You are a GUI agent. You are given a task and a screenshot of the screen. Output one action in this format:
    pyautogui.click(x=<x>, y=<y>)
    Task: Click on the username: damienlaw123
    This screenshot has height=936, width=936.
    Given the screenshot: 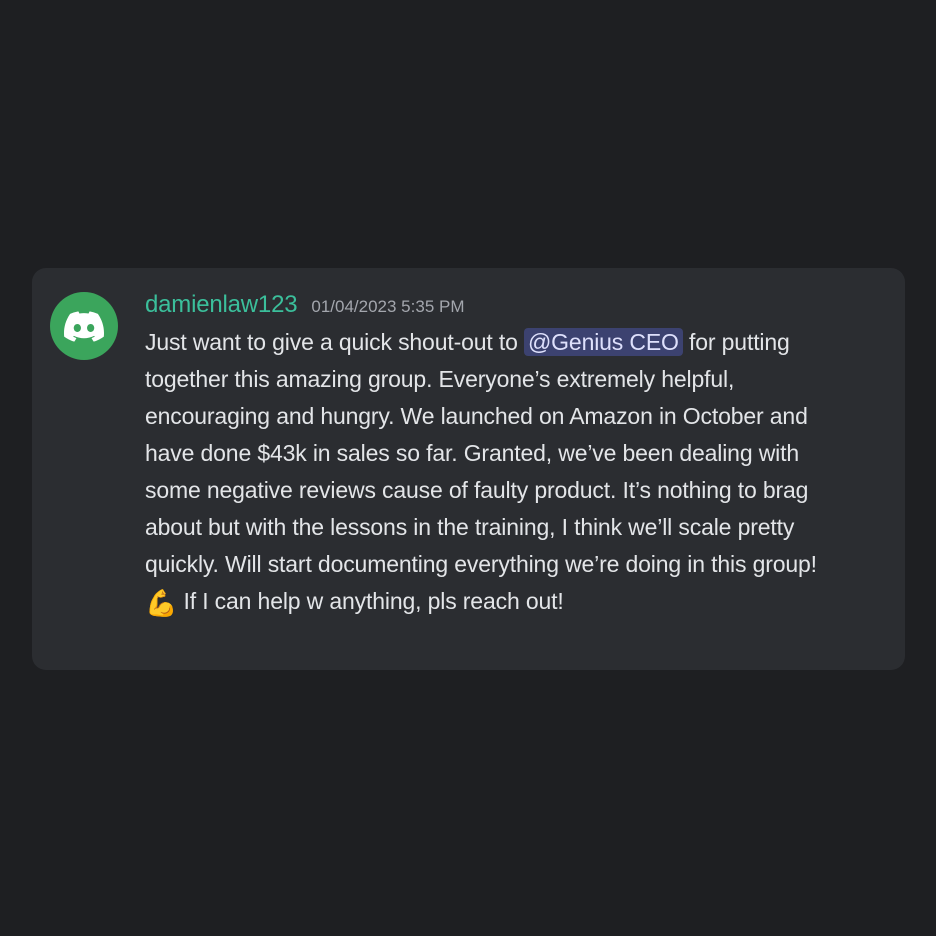 What is the action you would take?
    pyautogui.click(x=221, y=305)
    